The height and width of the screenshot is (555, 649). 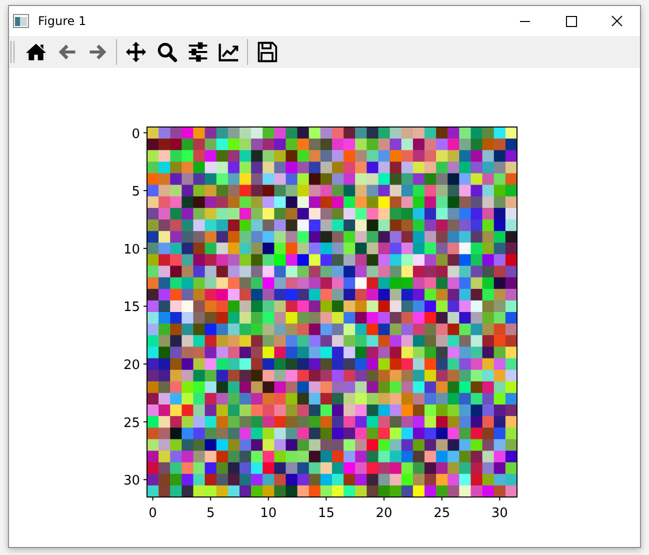 What do you see at coordinates (21, 21) in the screenshot?
I see `figure-app-icon` at bounding box center [21, 21].